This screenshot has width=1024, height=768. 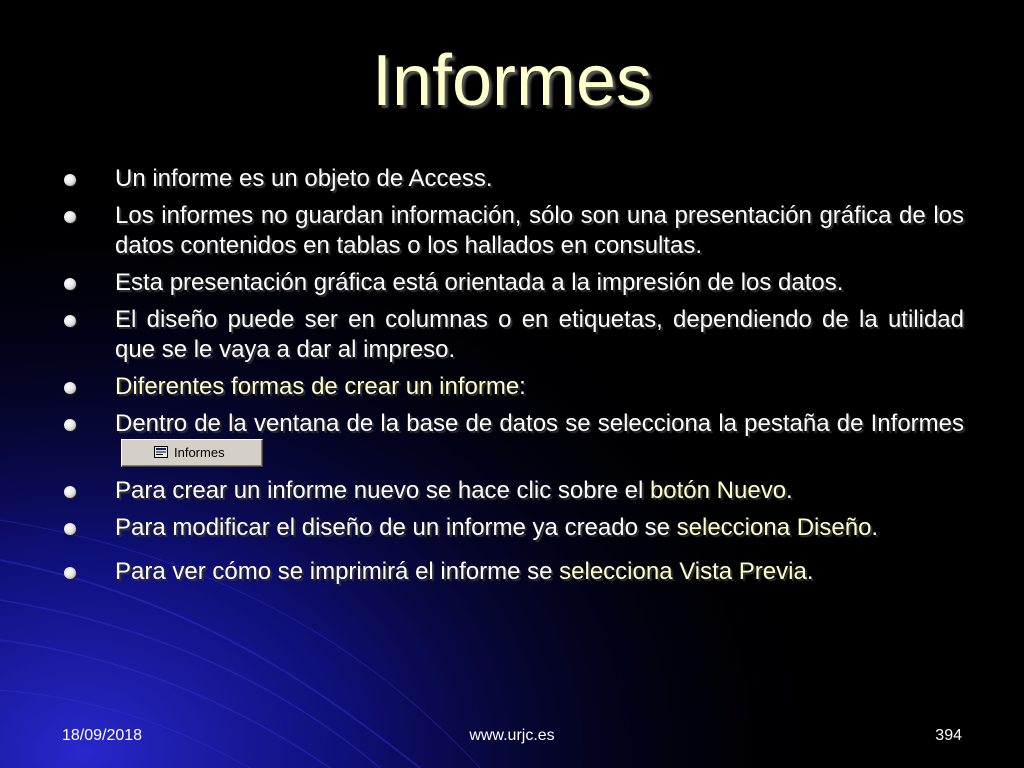 I want to click on footer-page-number: 394, so click(x=948, y=735).